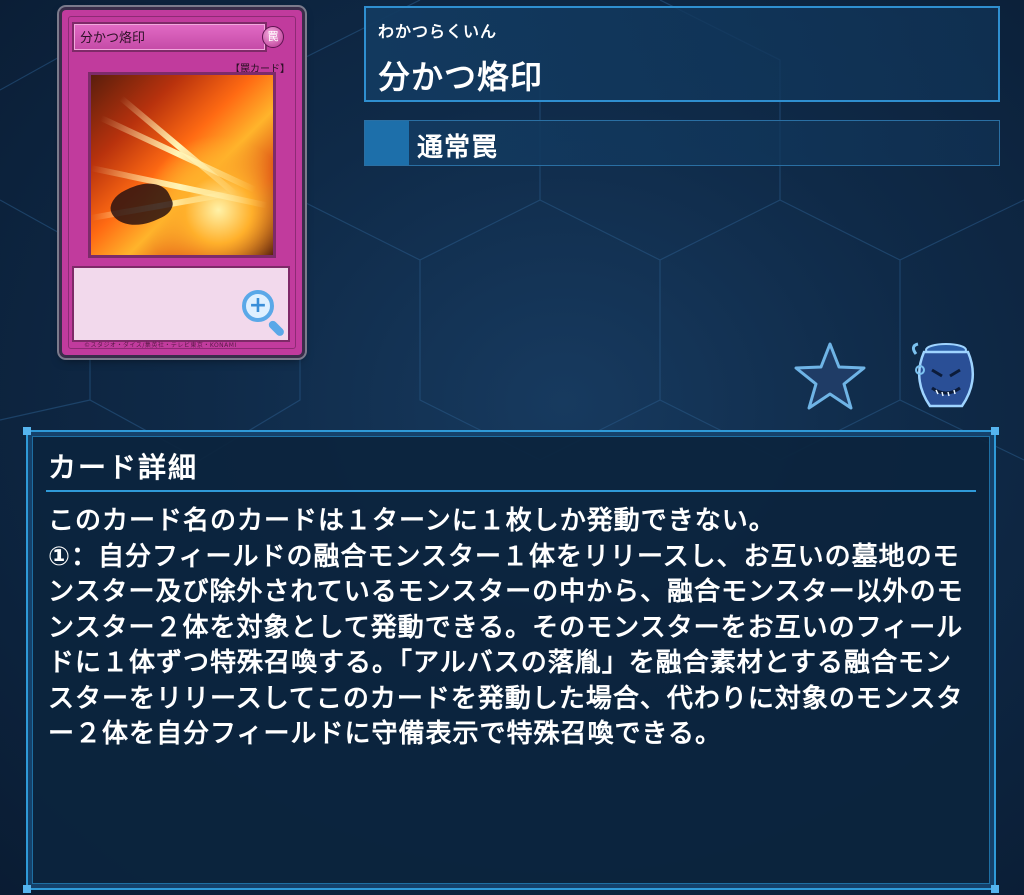 The width and height of the screenshot is (1024, 895). Describe the element at coordinates (169, 37) in the screenshot. I see `card-thumbnail-name: 分かつ烙印` at that location.